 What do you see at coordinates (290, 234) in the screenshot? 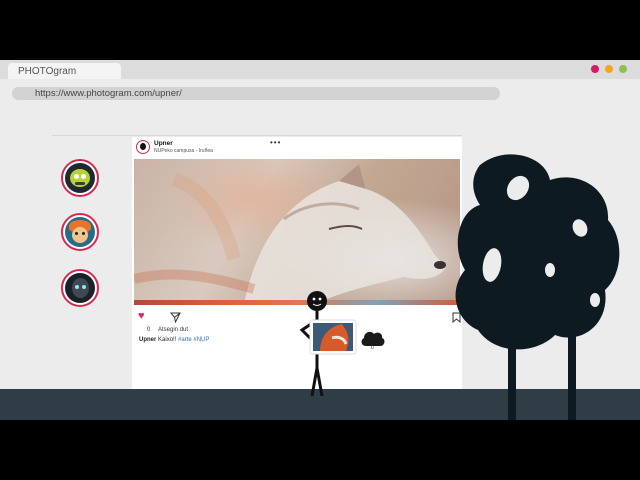
I see `fox-illustration` at bounding box center [290, 234].